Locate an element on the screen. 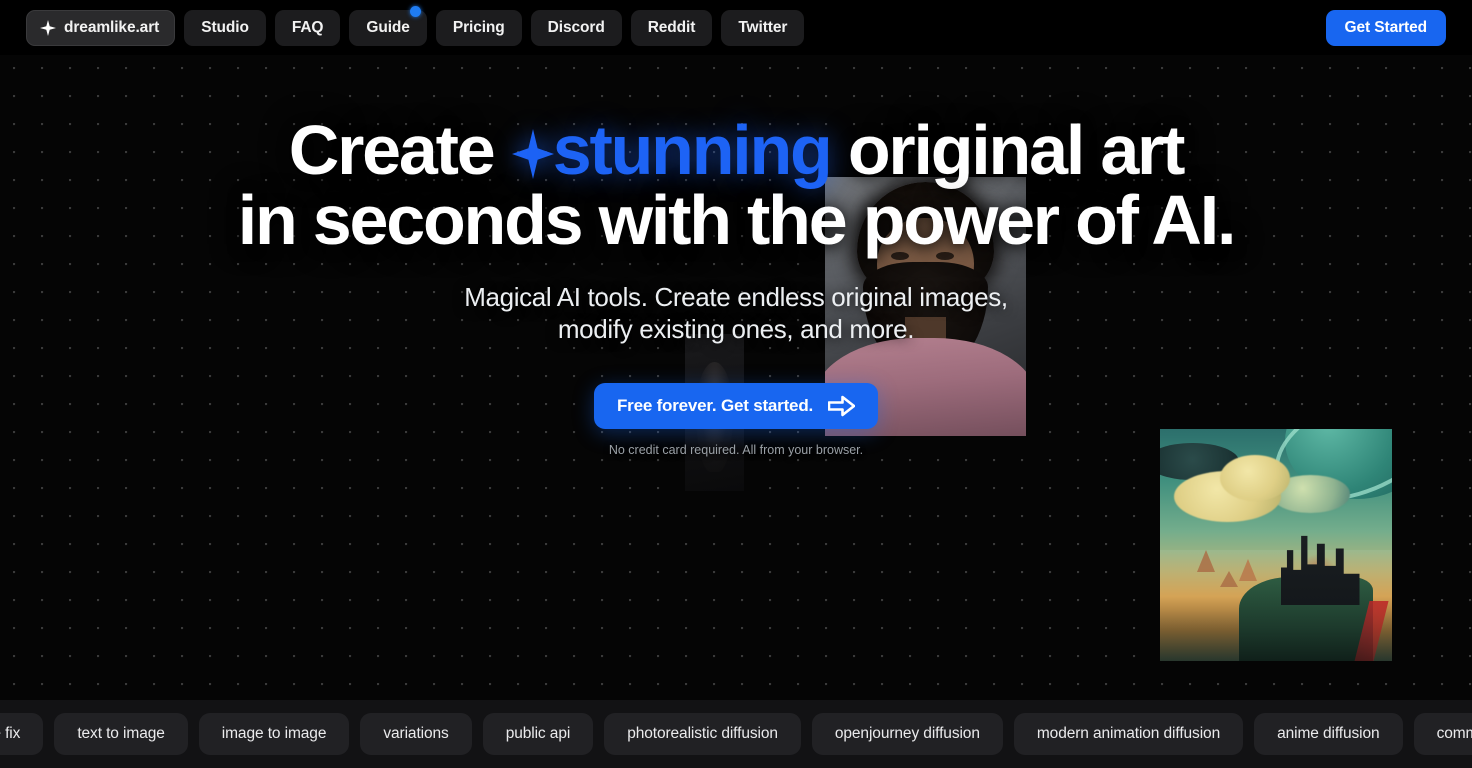  get-started-button: Get Started is located at coordinates (1385, 27).